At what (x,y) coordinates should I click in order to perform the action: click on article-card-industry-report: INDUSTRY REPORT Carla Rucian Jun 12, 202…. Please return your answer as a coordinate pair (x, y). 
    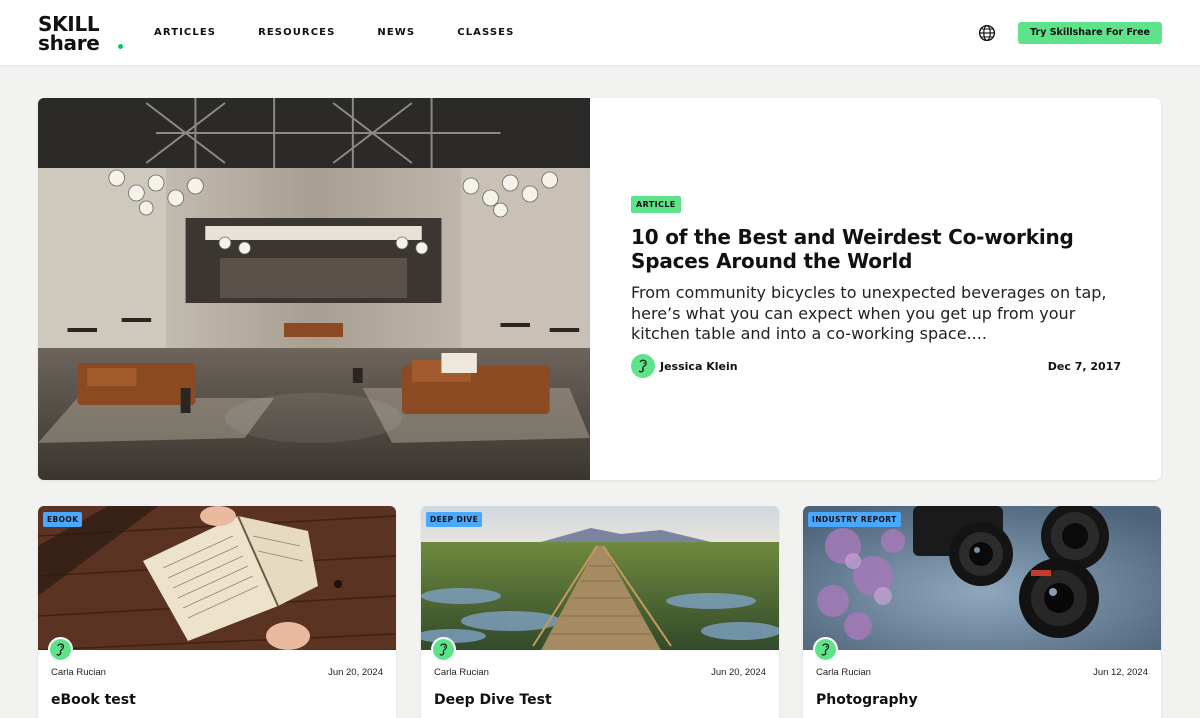
    Looking at the image, I should click on (982, 612).